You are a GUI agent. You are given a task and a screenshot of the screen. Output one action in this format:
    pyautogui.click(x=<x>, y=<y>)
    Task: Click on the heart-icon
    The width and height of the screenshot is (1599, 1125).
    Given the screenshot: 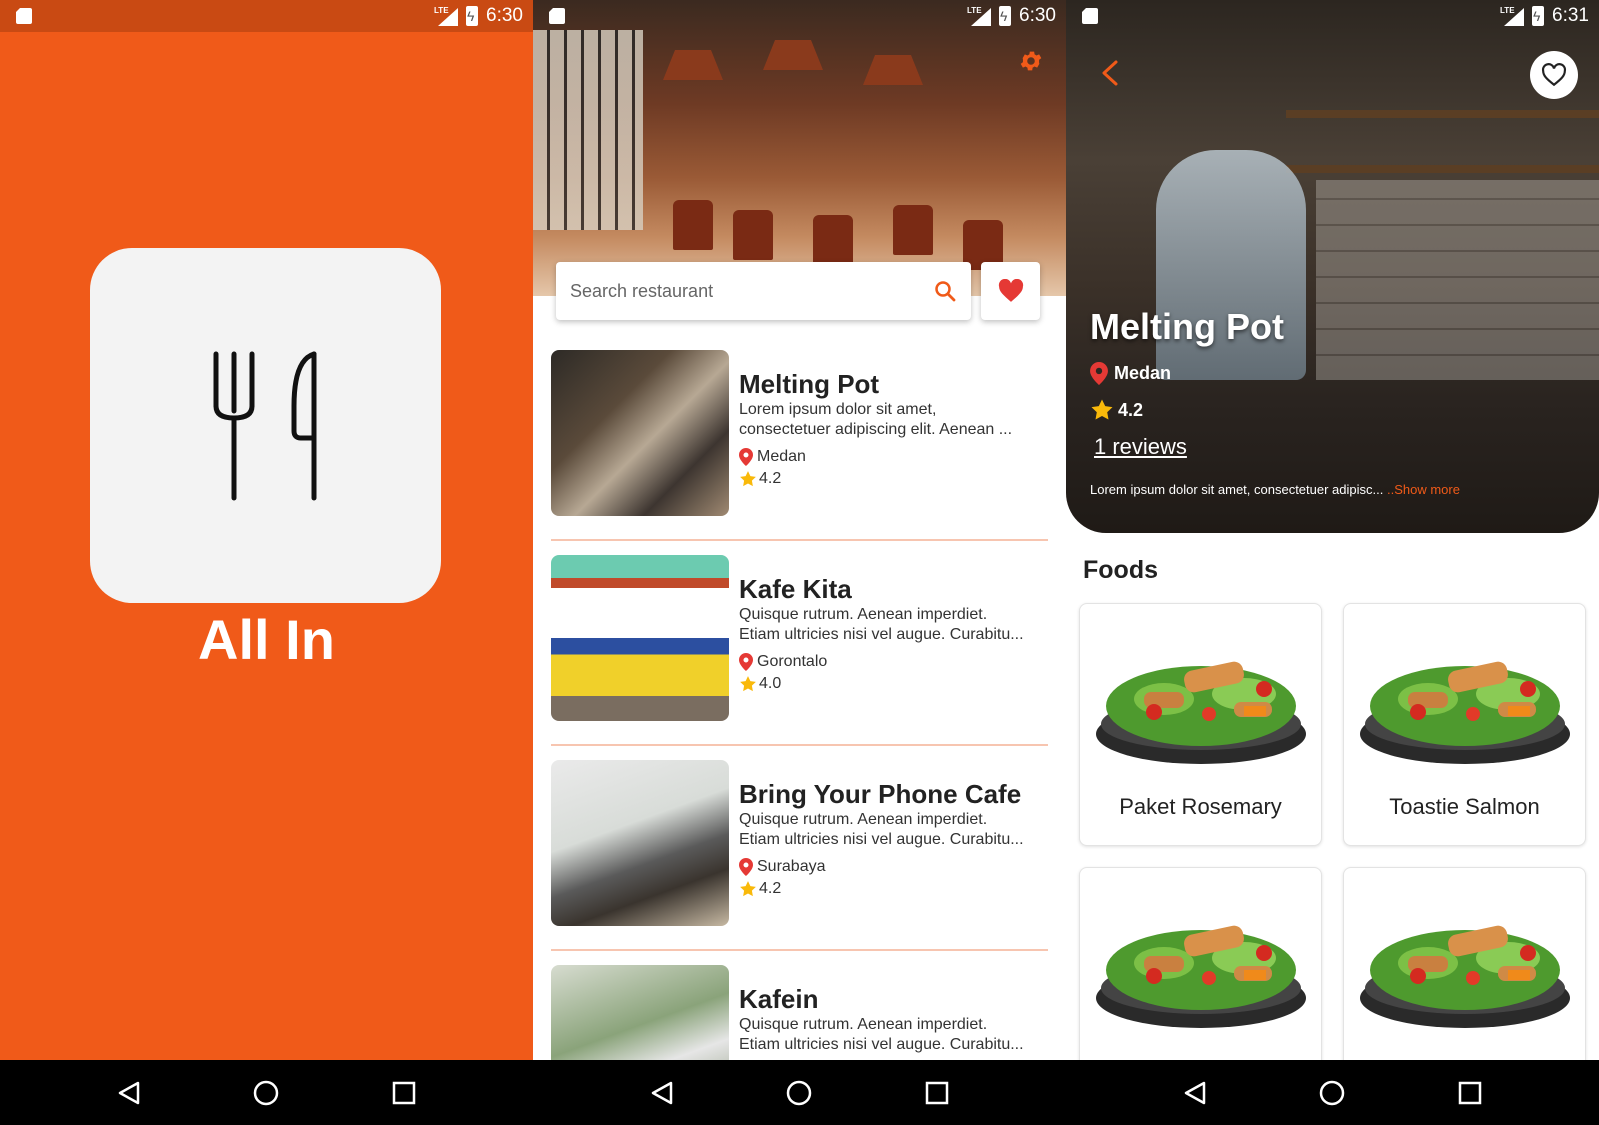 What is the action you would take?
    pyautogui.click(x=1010, y=290)
    